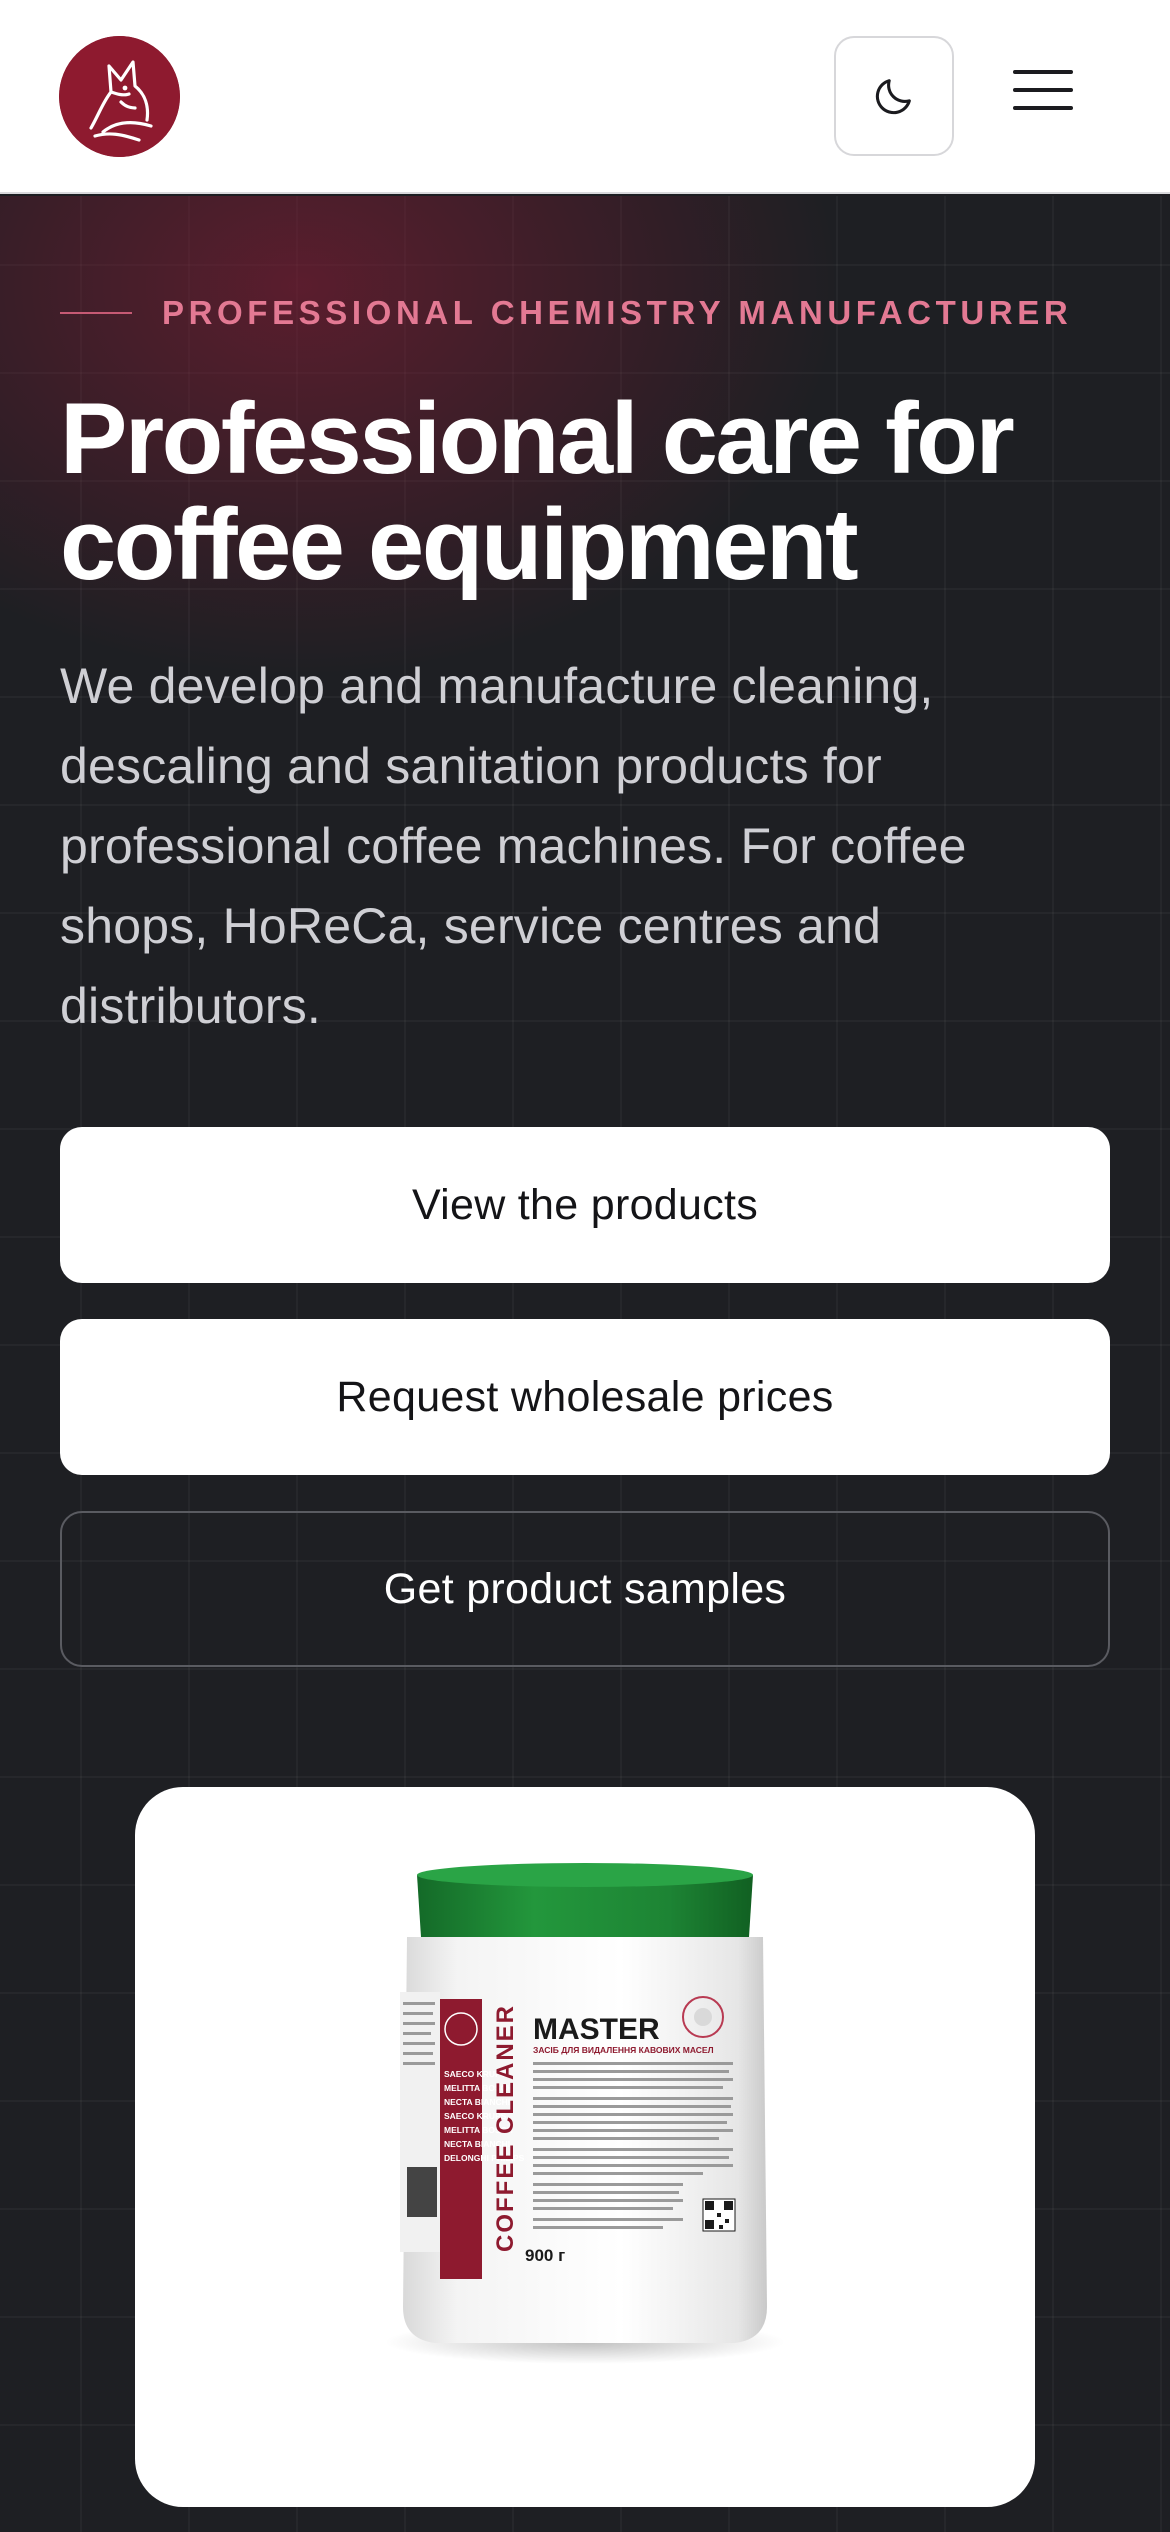 This screenshot has height=2532, width=1170. Describe the element at coordinates (585, 97) in the screenshot. I see `site-header` at that location.